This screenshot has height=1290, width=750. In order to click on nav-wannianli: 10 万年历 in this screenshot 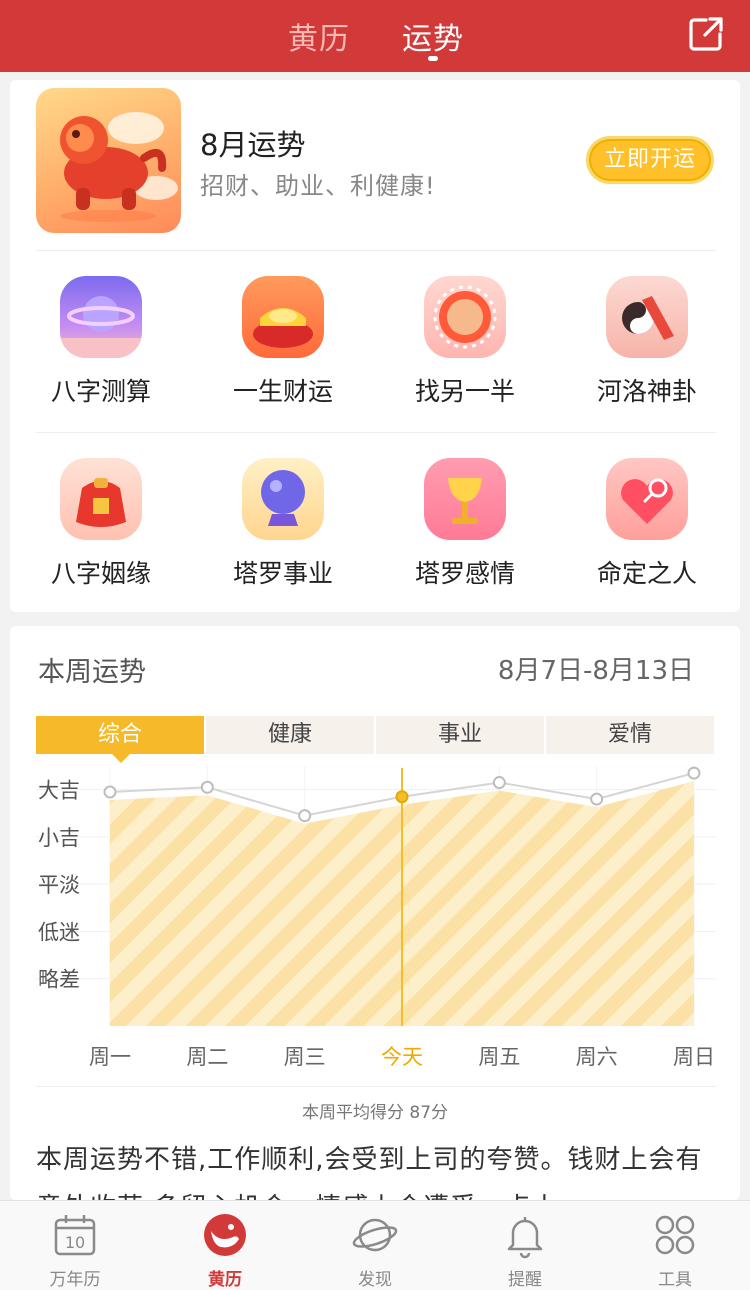, I will do `click(75, 1245)`.